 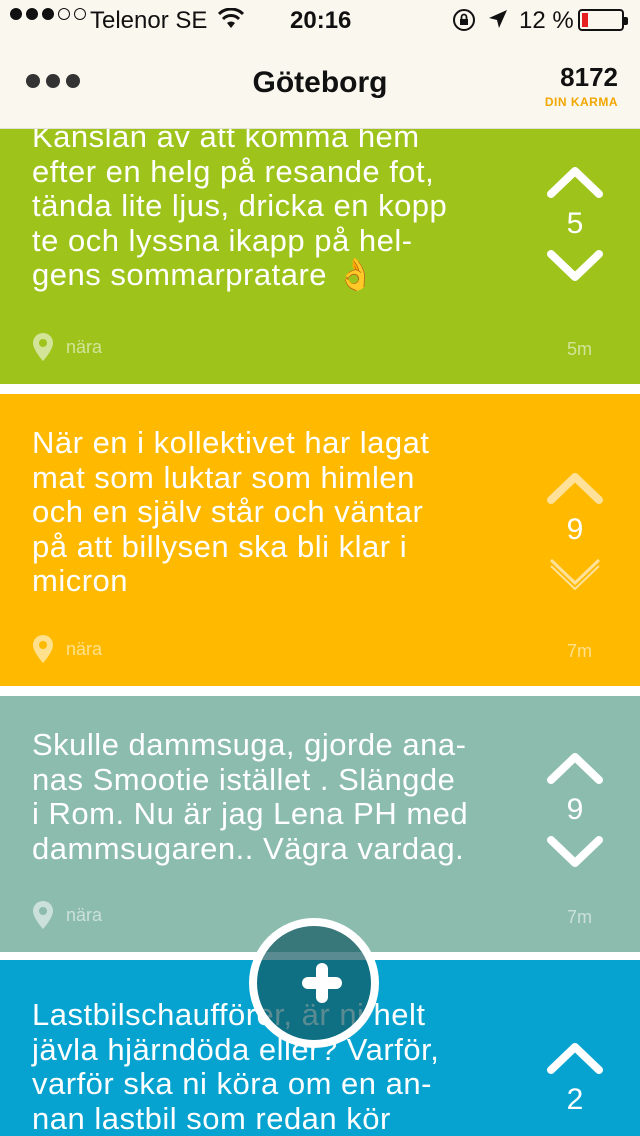 I want to click on karma-counter: 8172 DIN KARMA, so click(x=581, y=85).